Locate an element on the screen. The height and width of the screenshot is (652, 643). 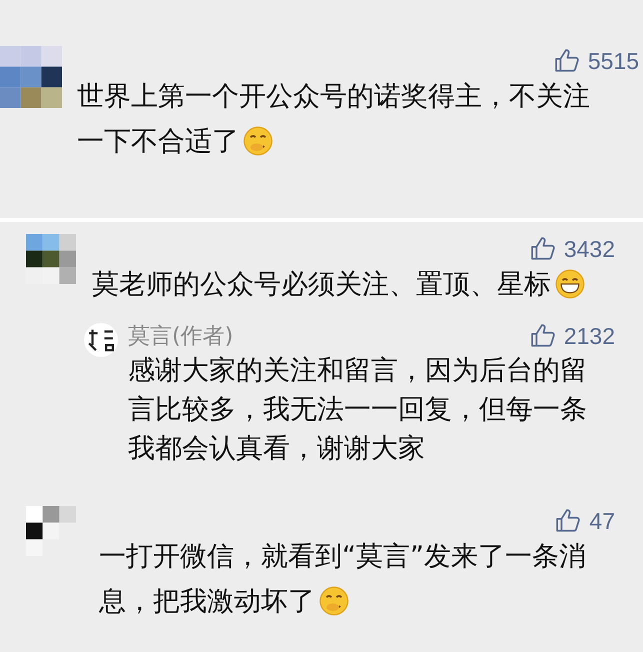
like-count: 3432 is located at coordinates (589, 249).